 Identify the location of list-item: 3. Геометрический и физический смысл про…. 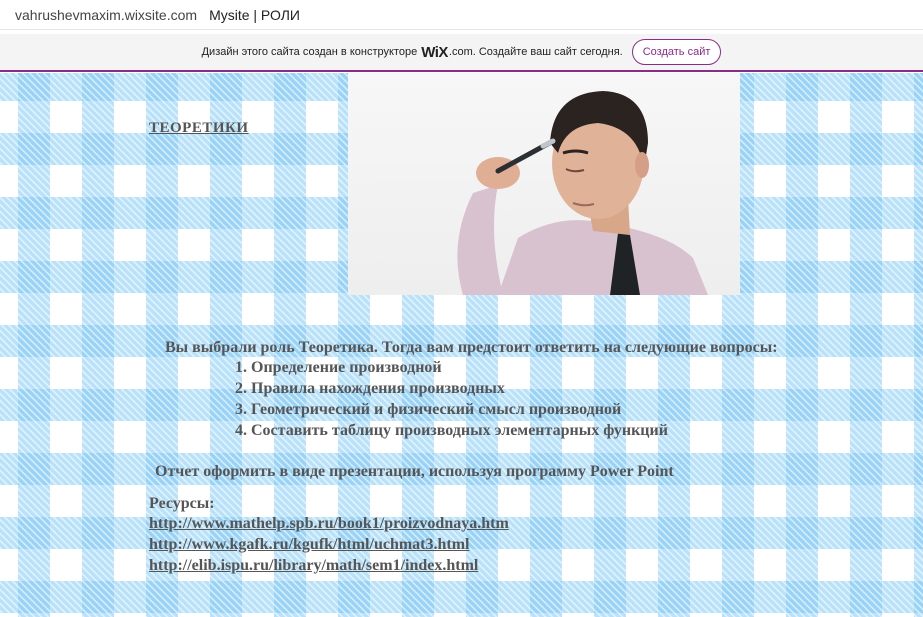
(428, 409).